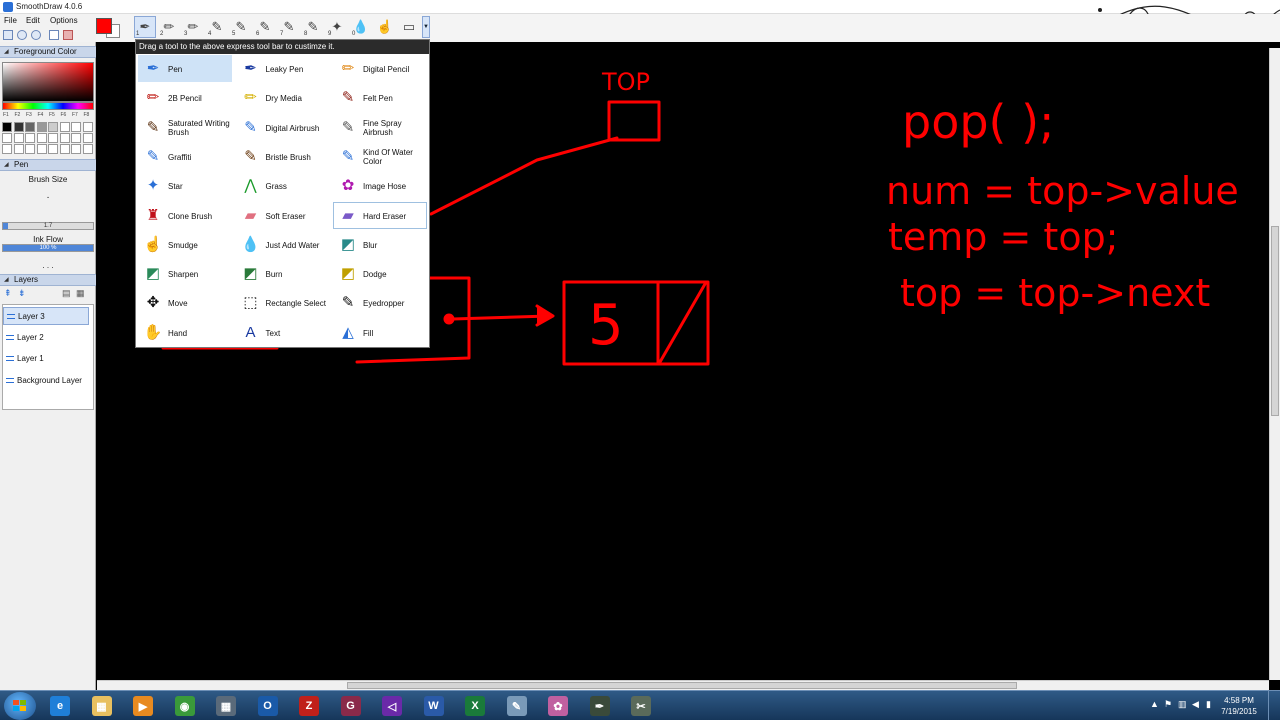 This screenshot has height=720, width=1280. What do you see at coordinates (283, 156) in the screenshot?
I see `tool-option: ✎ Bristle Brush` at bounding box center [283, 156].